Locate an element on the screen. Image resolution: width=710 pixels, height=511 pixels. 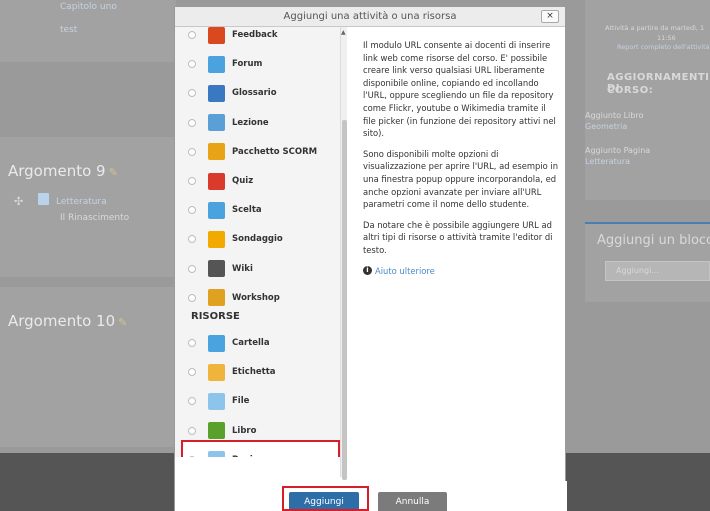
option-glossario: Glossario is located at coordinates (256, 93).